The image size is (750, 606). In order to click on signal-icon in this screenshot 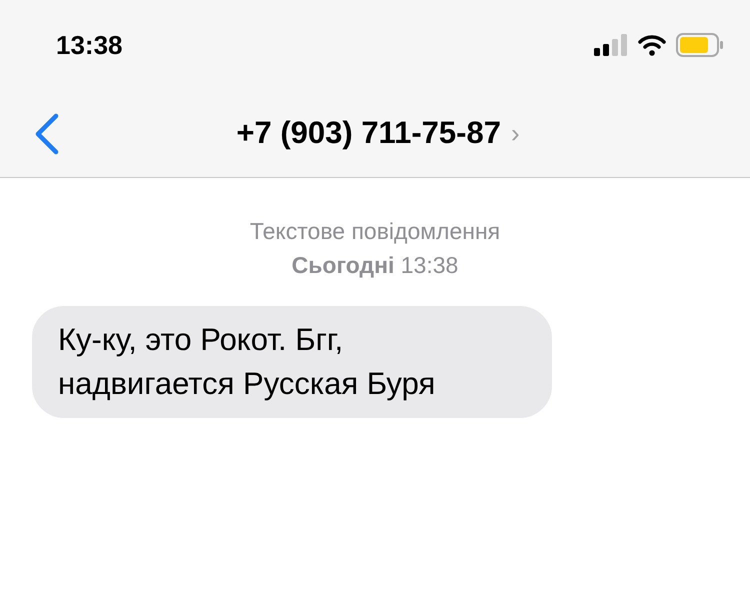, I will do `click(611, 45)`.